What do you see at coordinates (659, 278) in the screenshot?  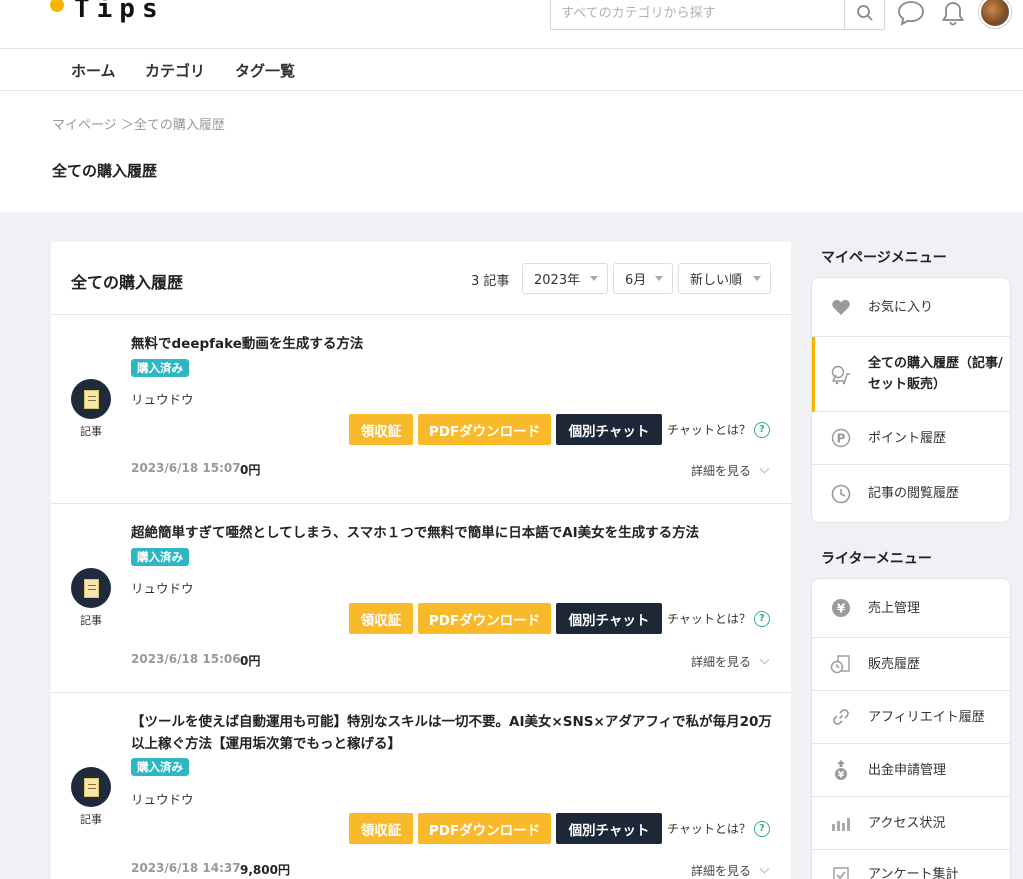 I see `caret-down-icon` at bounding box center [659, 278].